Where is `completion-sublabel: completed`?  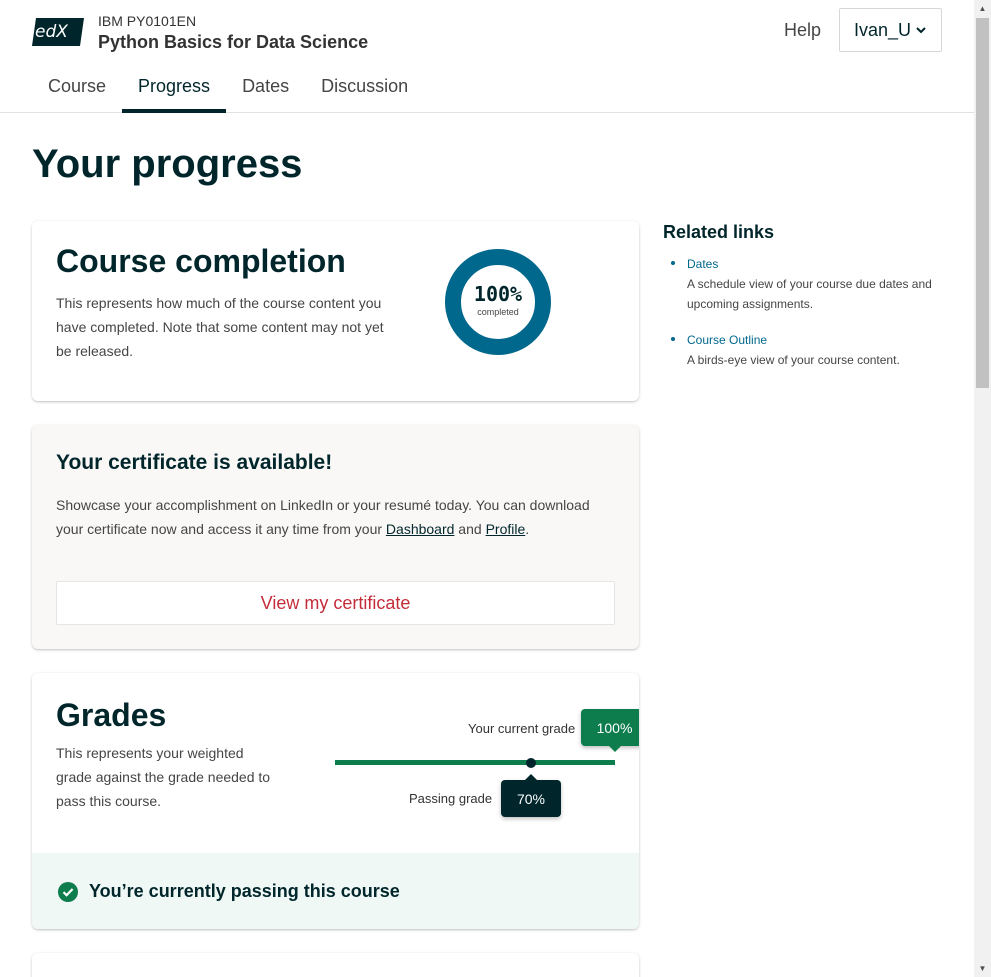 completion-sublabel: completed is located at coordinates (498, 312).